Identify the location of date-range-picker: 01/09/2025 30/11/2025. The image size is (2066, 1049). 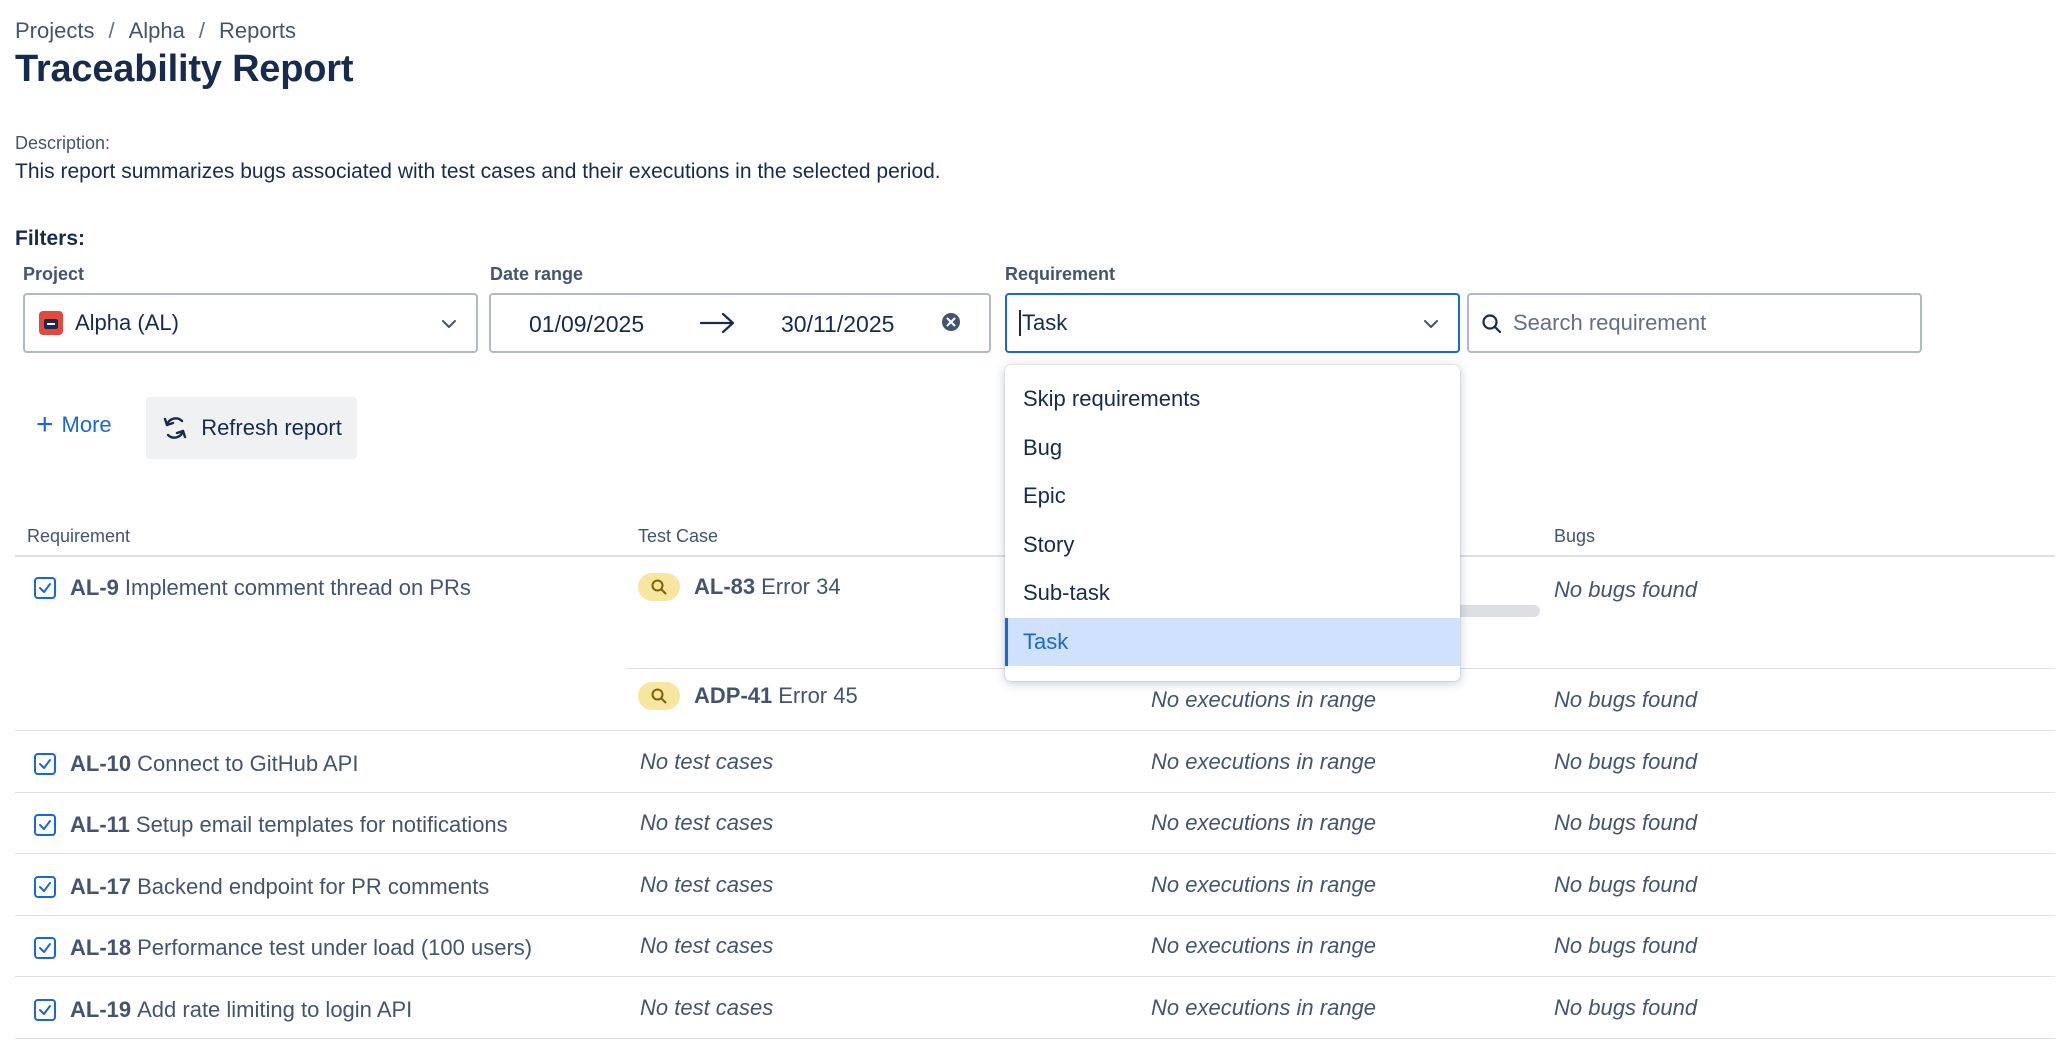
(740, 323).